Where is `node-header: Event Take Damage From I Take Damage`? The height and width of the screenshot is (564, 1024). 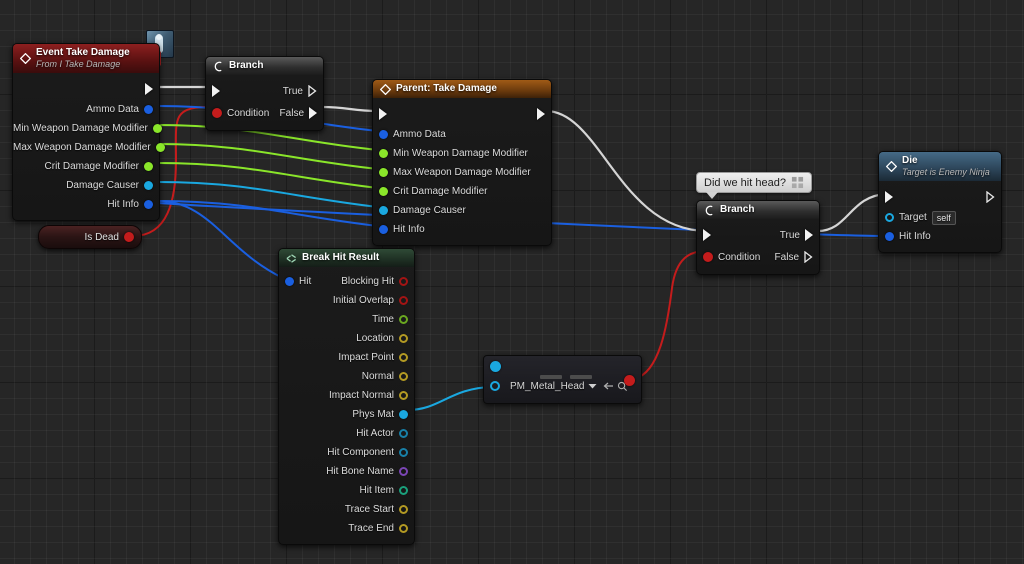
node-header: Event Take Damage From I Take Damage is located at coordinates (86, 58).